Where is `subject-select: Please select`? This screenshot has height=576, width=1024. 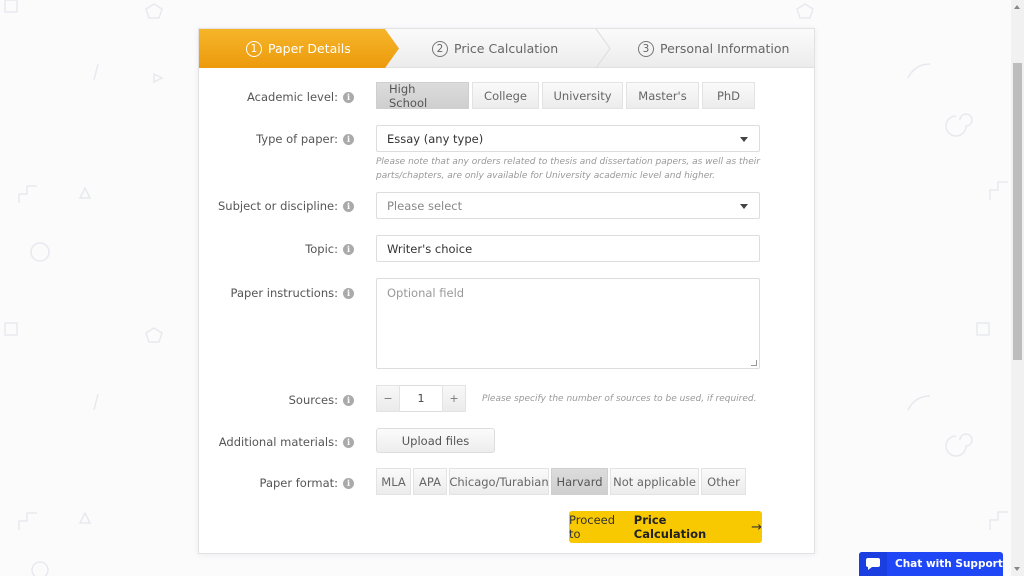
subject-select: Please select is located at coordinates (568, 205).